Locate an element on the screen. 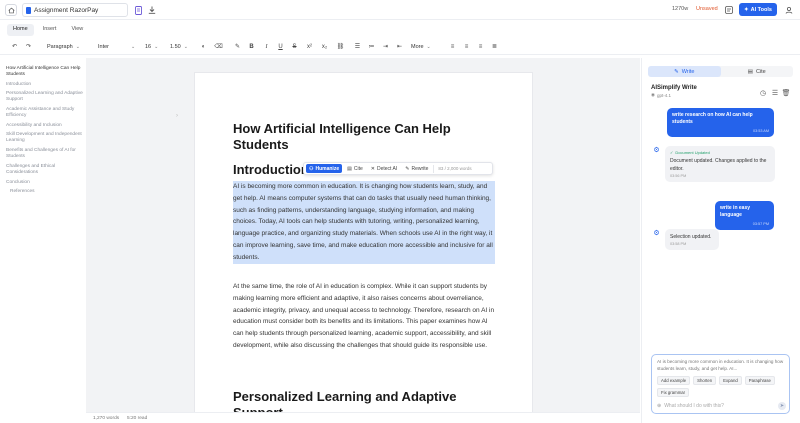 The image size is (800, 423). subscript-button: x₂ is located at coordinates (324, 46).